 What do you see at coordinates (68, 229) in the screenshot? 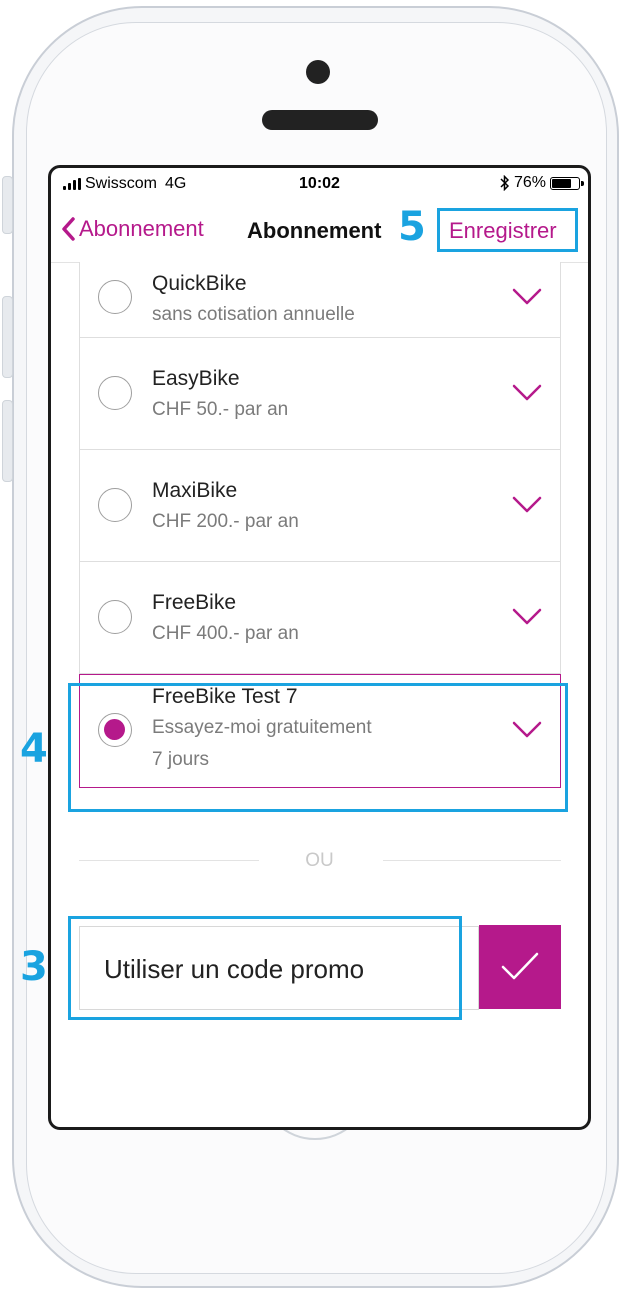
I see `chevron-left-icon` at bounding box center [68, 229].